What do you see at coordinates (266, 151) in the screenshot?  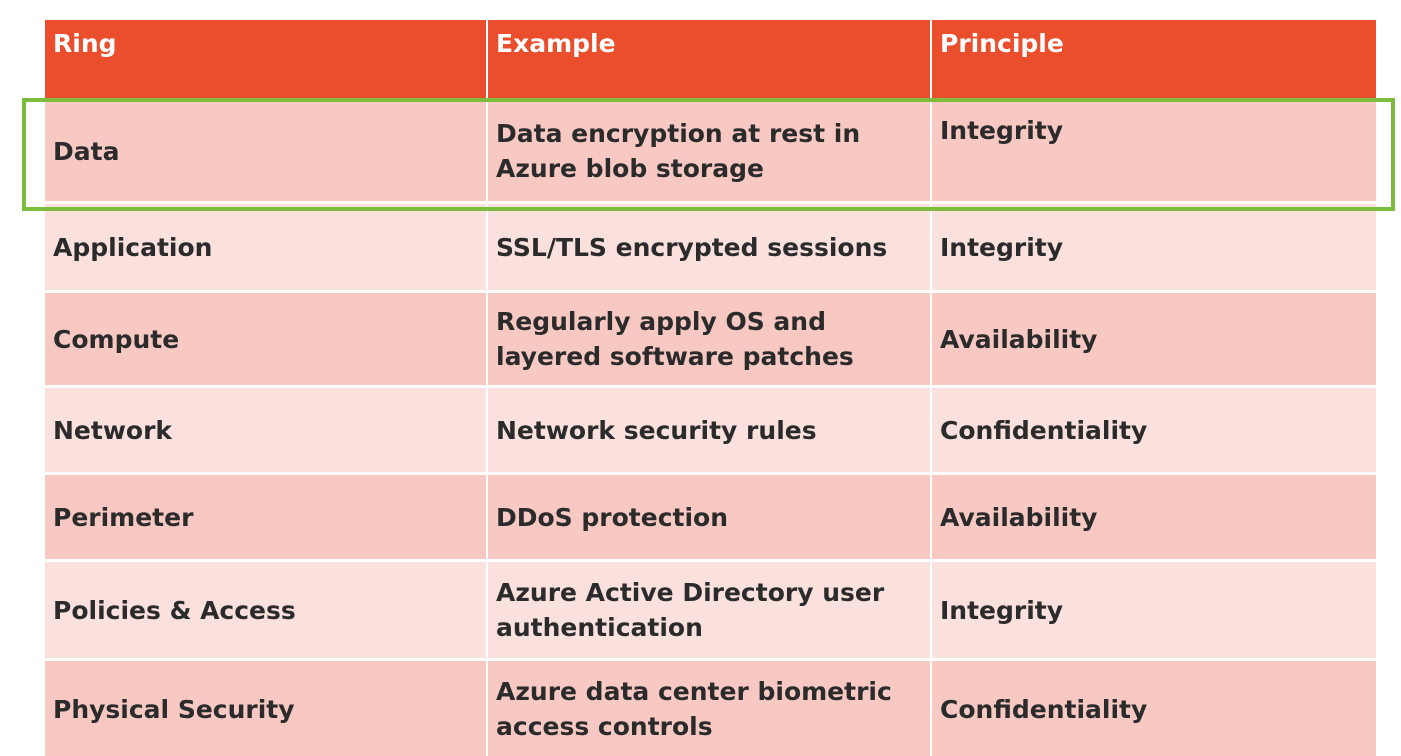 I see `row-data-ring: Data` at bounding box center [266, 151].